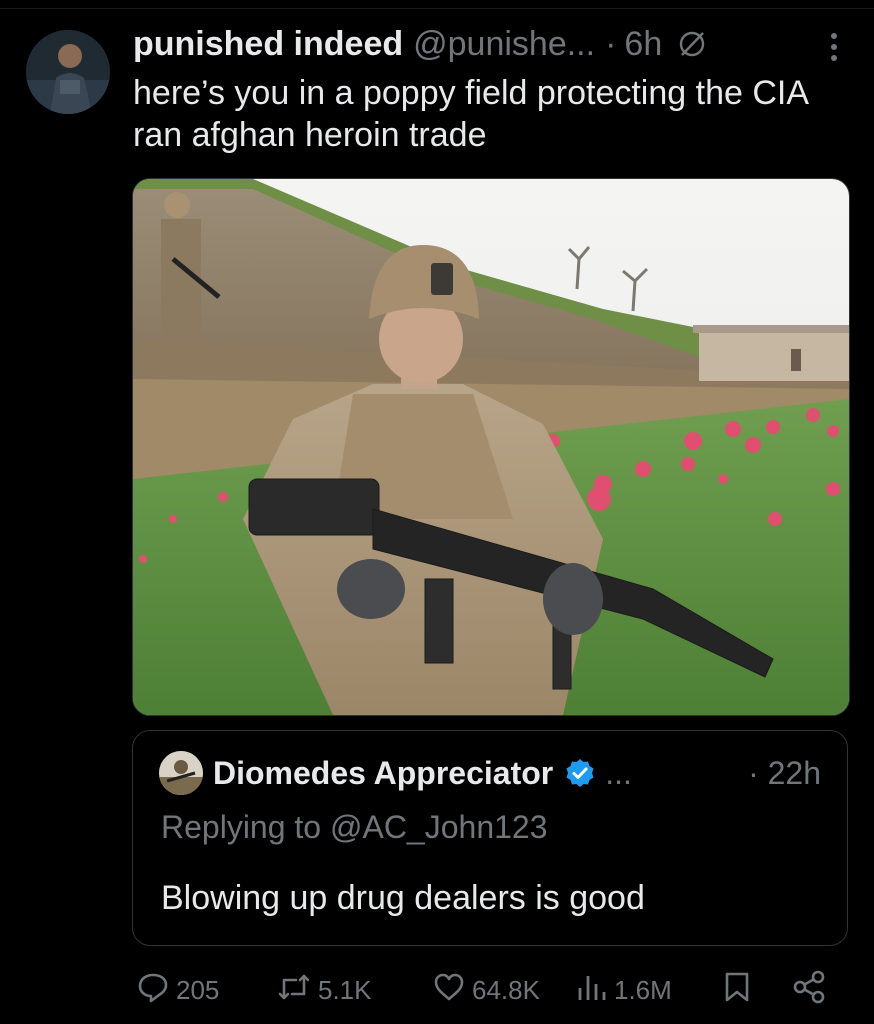 The width and height of the screenshot is (874, 1024). I want to click on bookmark-icon, so click(740, 990).